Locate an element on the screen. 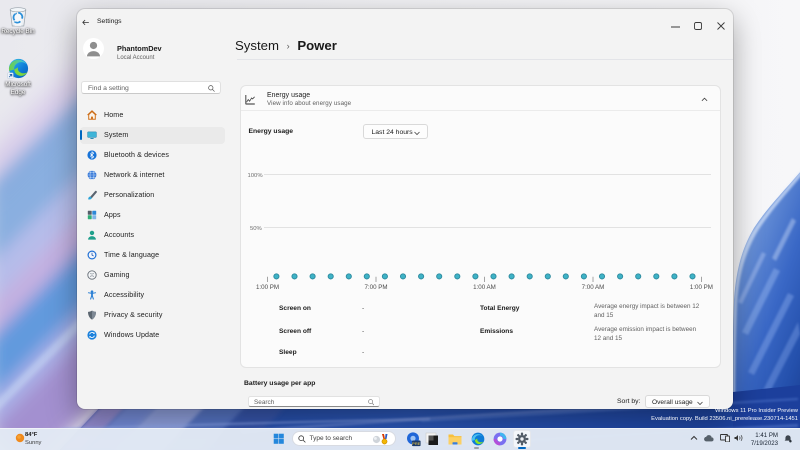 The image size is (800, 450). svg-text: PRE is located at coordinates (416, 443).